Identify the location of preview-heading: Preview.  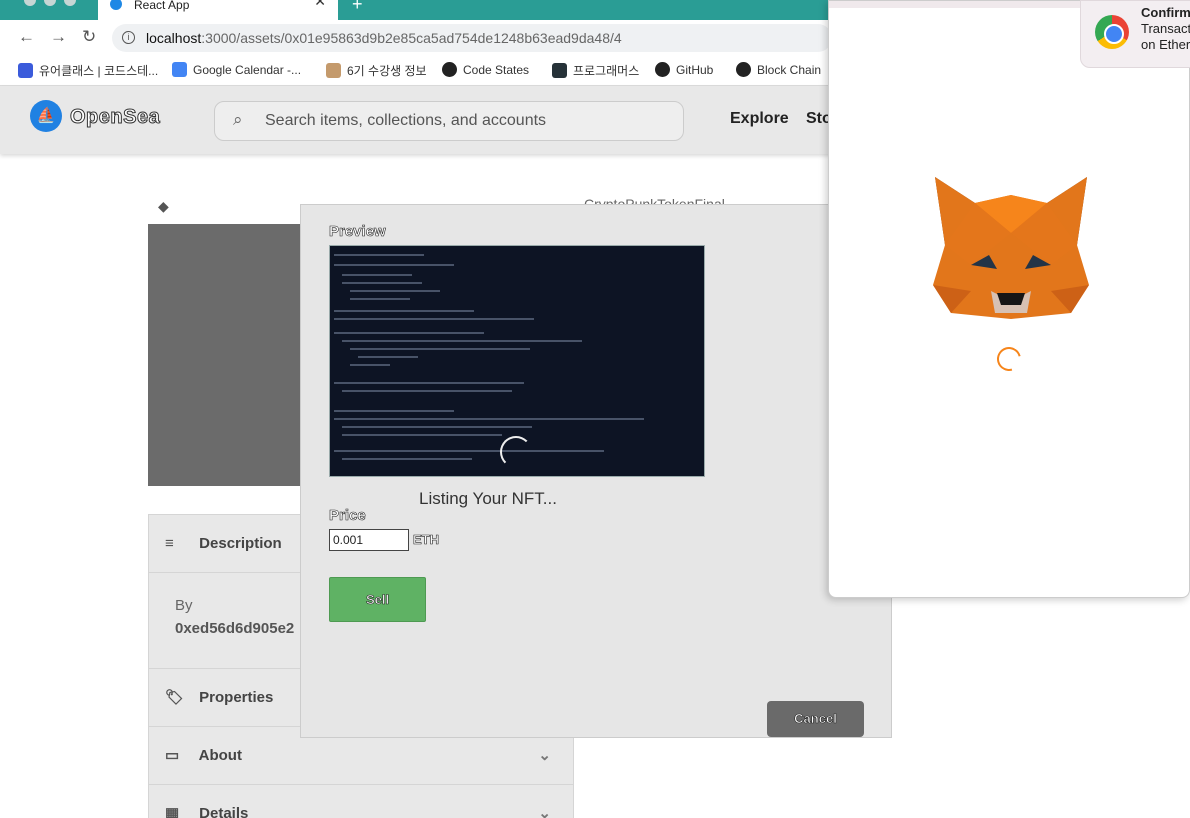
(357, 232).